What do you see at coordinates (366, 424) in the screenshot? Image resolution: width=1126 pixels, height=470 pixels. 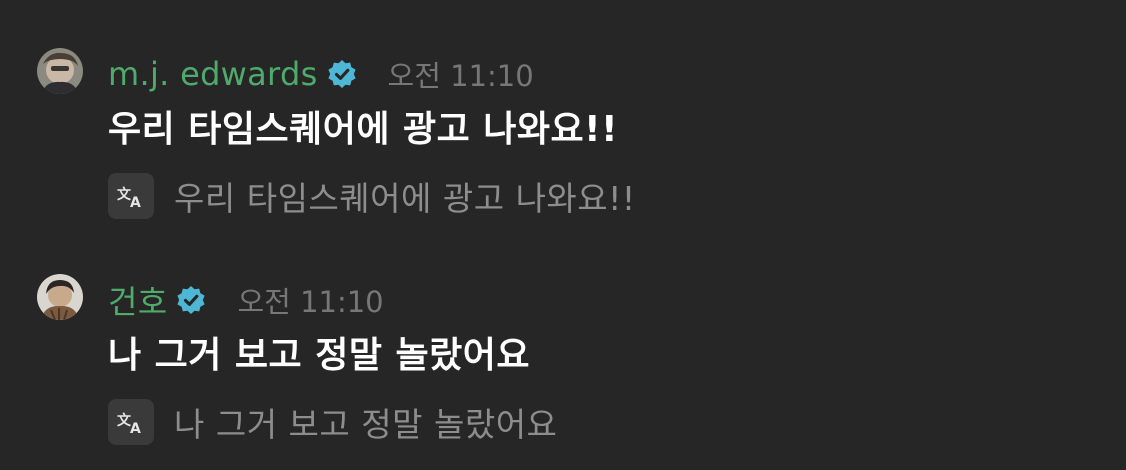 I see `translation-text: 나 그거 보고 정말 놀랐어요` at bounding box center [366, 424].